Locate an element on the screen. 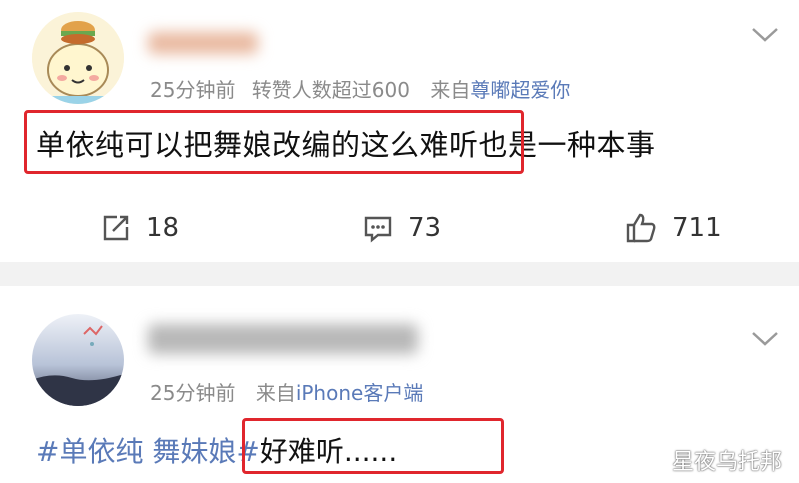 This screenshot has height=483, width=799. post-meta: 25分钟前 来自iPhone客户端 is located at coordinates (286, 391).